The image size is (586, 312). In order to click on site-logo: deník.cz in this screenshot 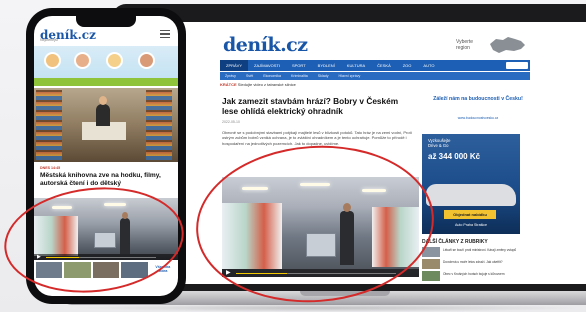, I will do `click(265, 45)`.